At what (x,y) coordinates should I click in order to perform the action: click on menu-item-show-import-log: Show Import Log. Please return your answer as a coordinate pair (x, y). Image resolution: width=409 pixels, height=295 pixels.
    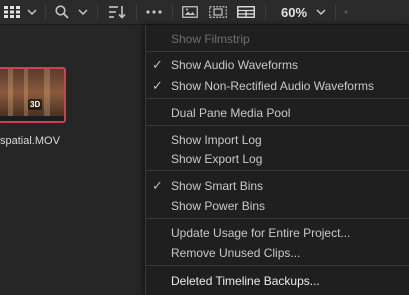
    Looking at the image, I should click on (277, 139).